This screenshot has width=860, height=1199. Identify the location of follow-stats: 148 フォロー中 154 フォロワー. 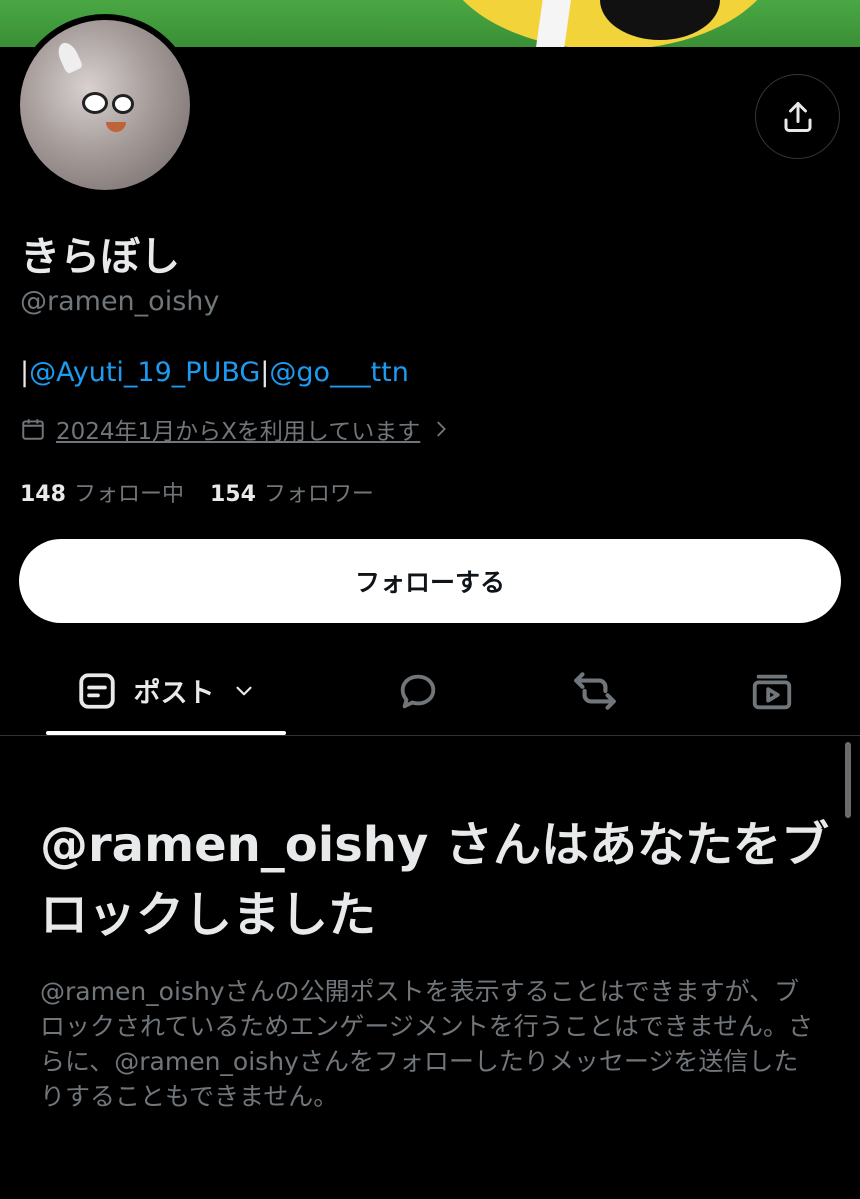
(197, 492).